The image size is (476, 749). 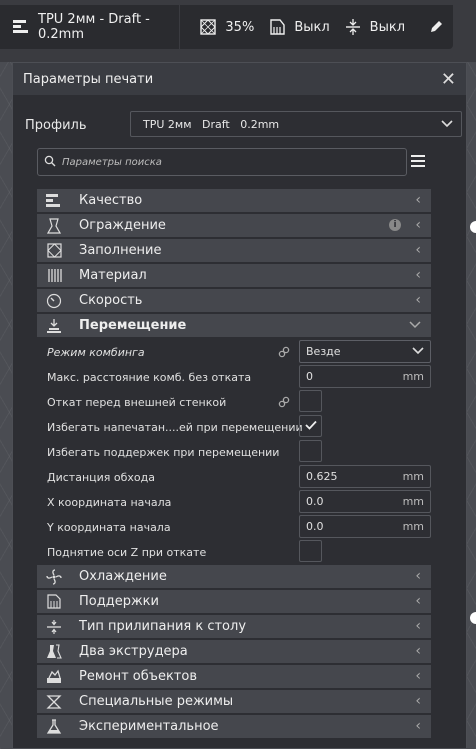 What do you see at coordinates (56, 125) in the screenshot?
I see `profile-label: Профиль` at bounding box center [56, 125].